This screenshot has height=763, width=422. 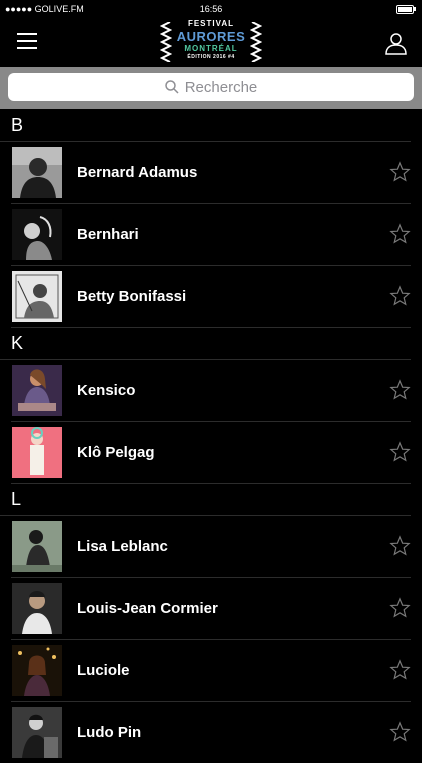 I want to click on search-icon, so click(x=171, y=87).